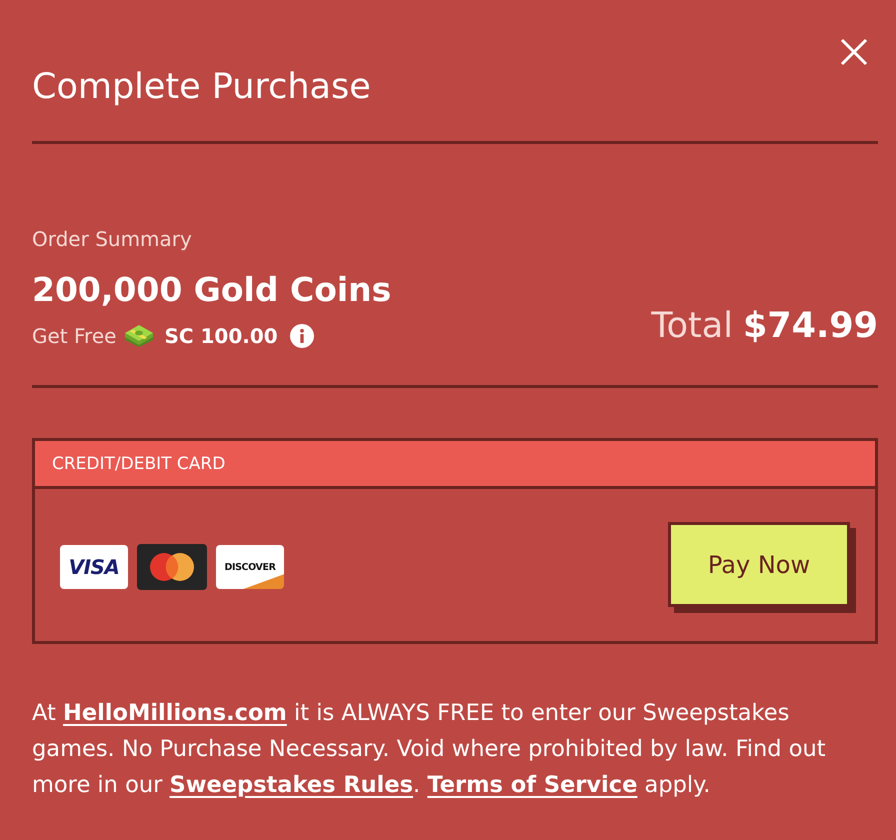 The height and width of the screenshot is (840, 896). What do you see at coordinates (532, 785) in the screenshot?
I see `footer-link: Terms of Service` at bounding box center [532, 785].